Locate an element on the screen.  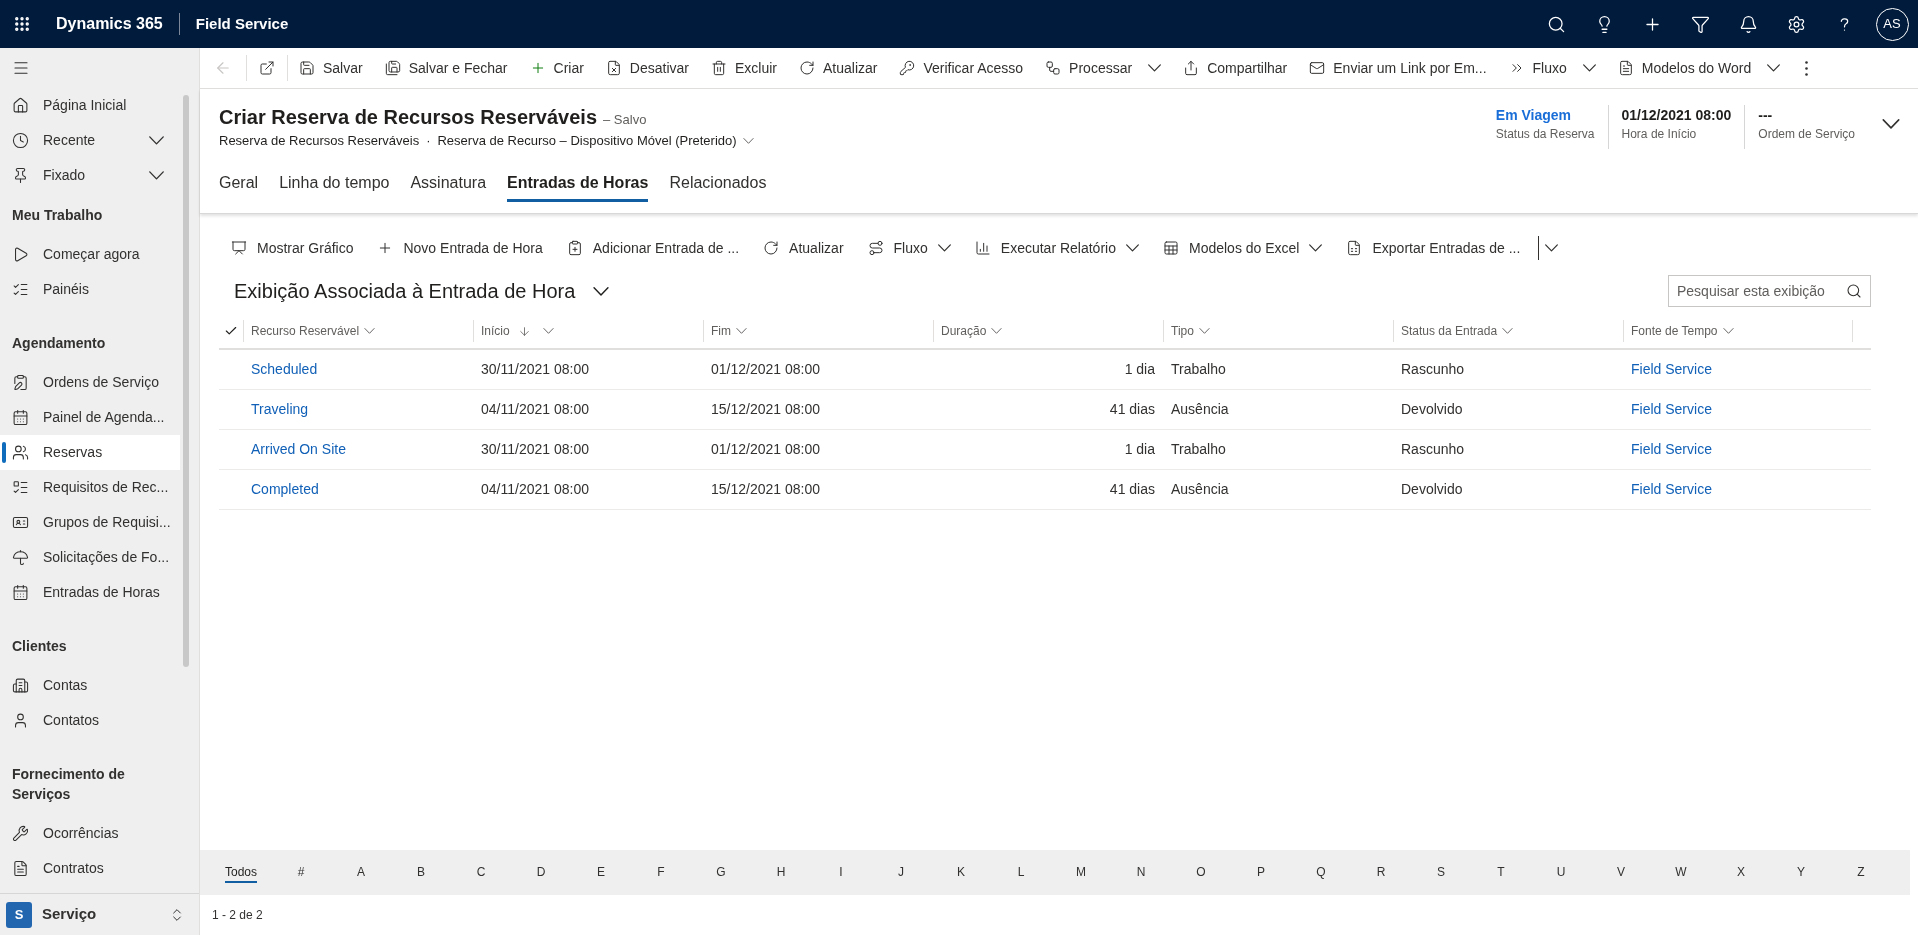
process-button: Processar is located at coordinates (1103, 68).